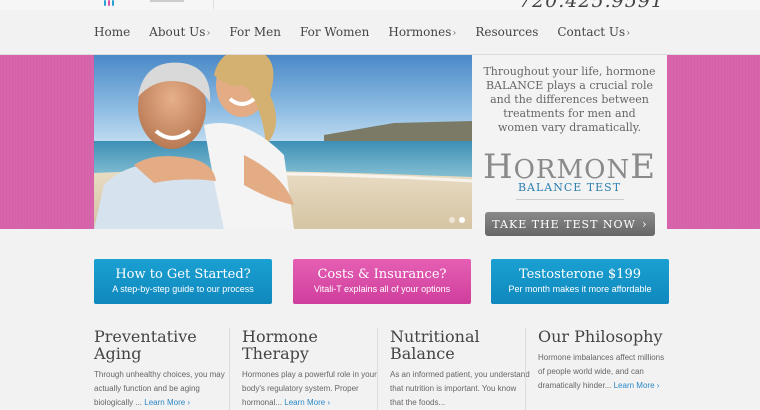 The image size is (760, 410). What do you see at coordinates (457, 220) in the screenshot?
I see `slider-pagination` at bounding box center [457, 220].